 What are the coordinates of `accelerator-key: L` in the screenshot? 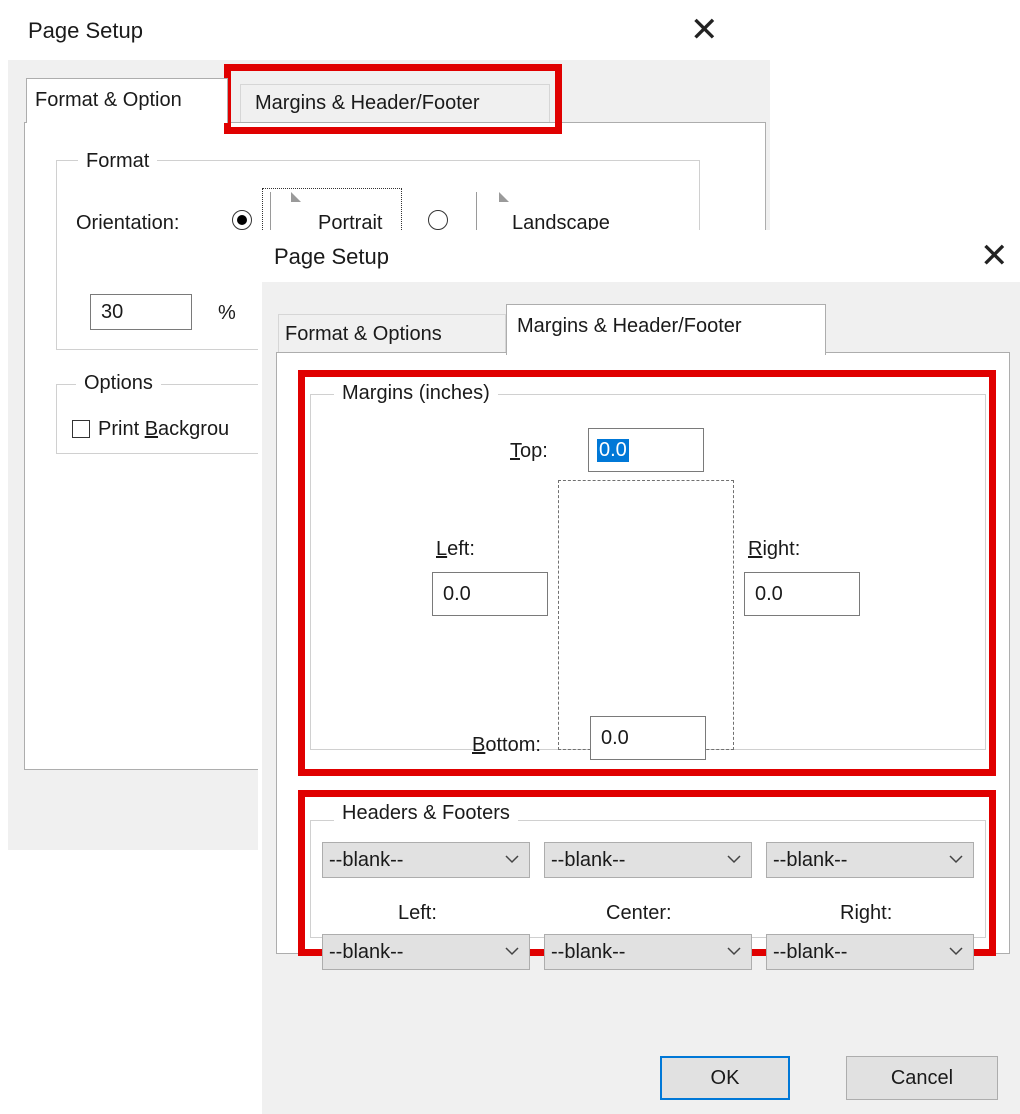 It's located at (442, 549).